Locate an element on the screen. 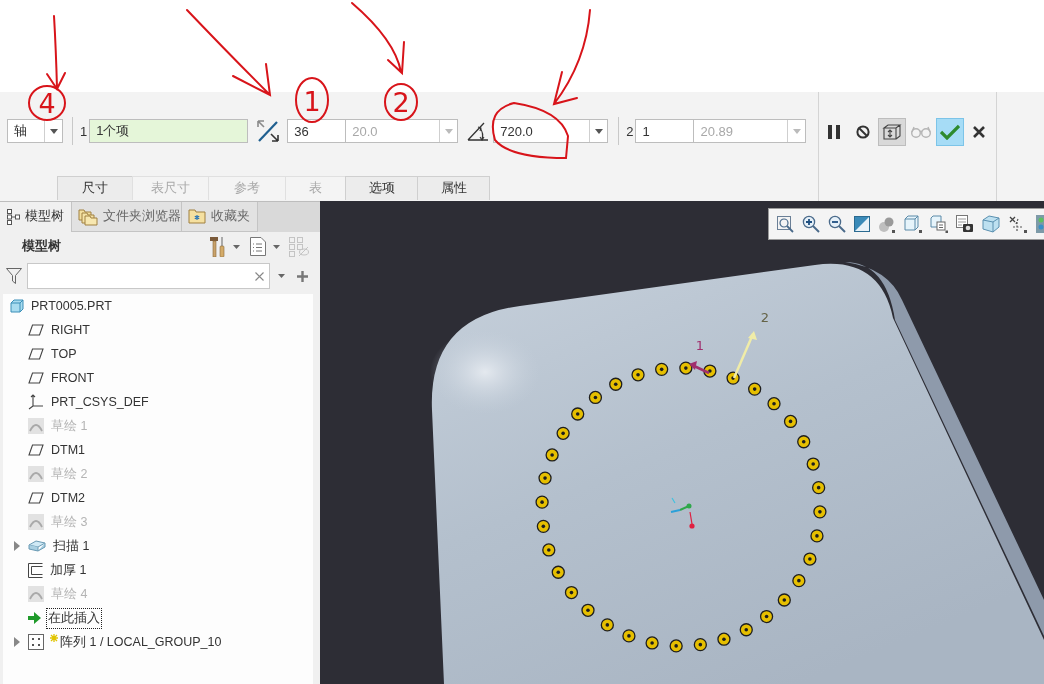  wireframe-cube-icon is located at coordinates (991, 224).